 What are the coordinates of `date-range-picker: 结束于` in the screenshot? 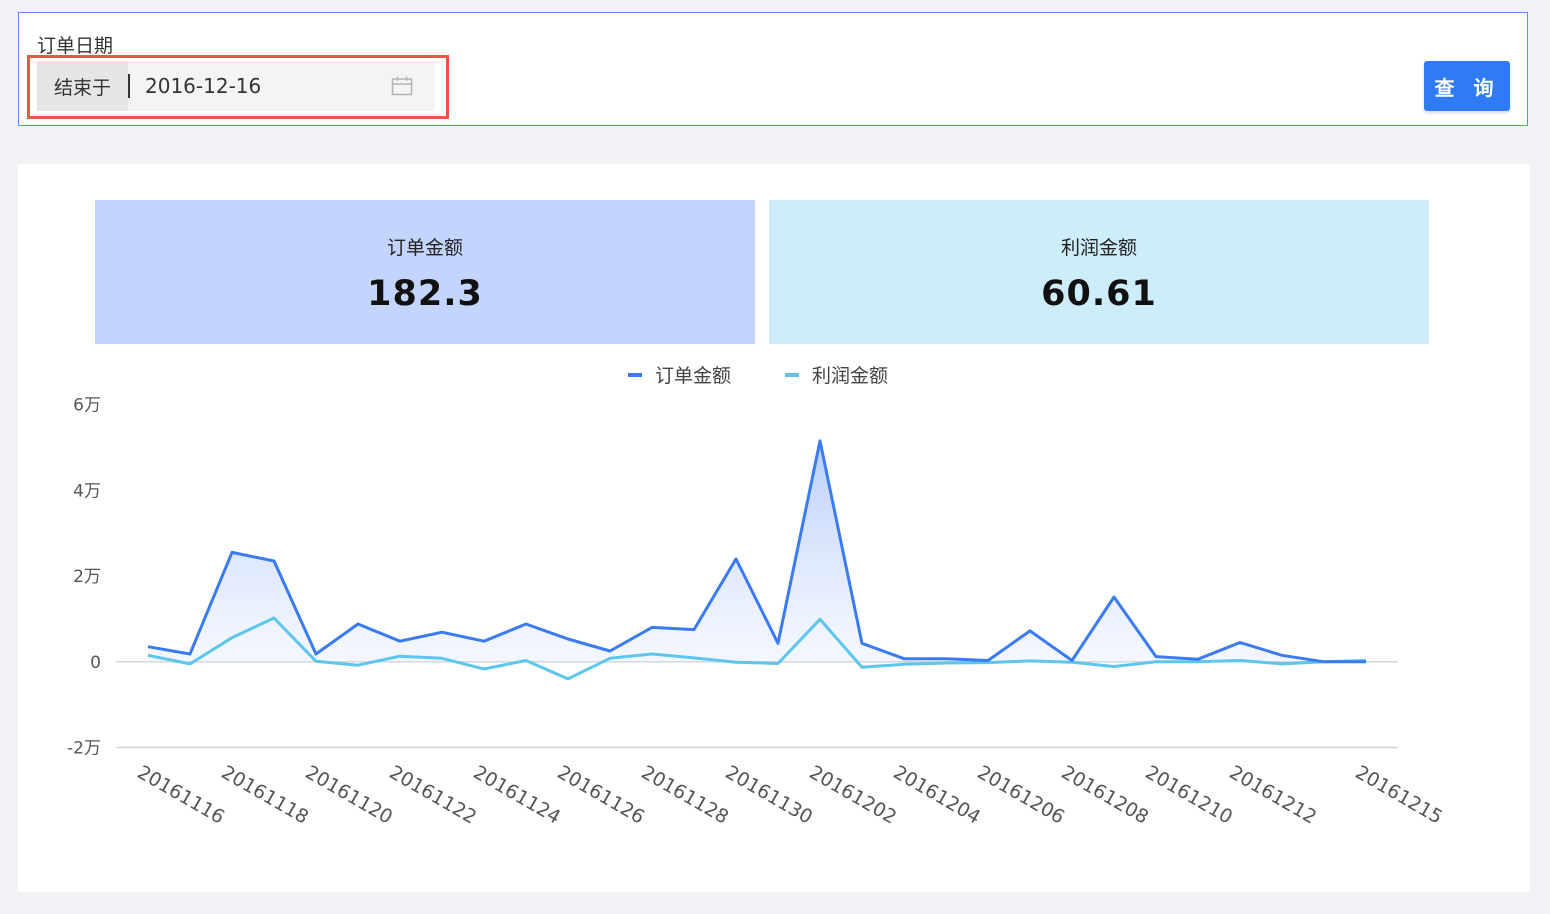 It's located at (236, 86).